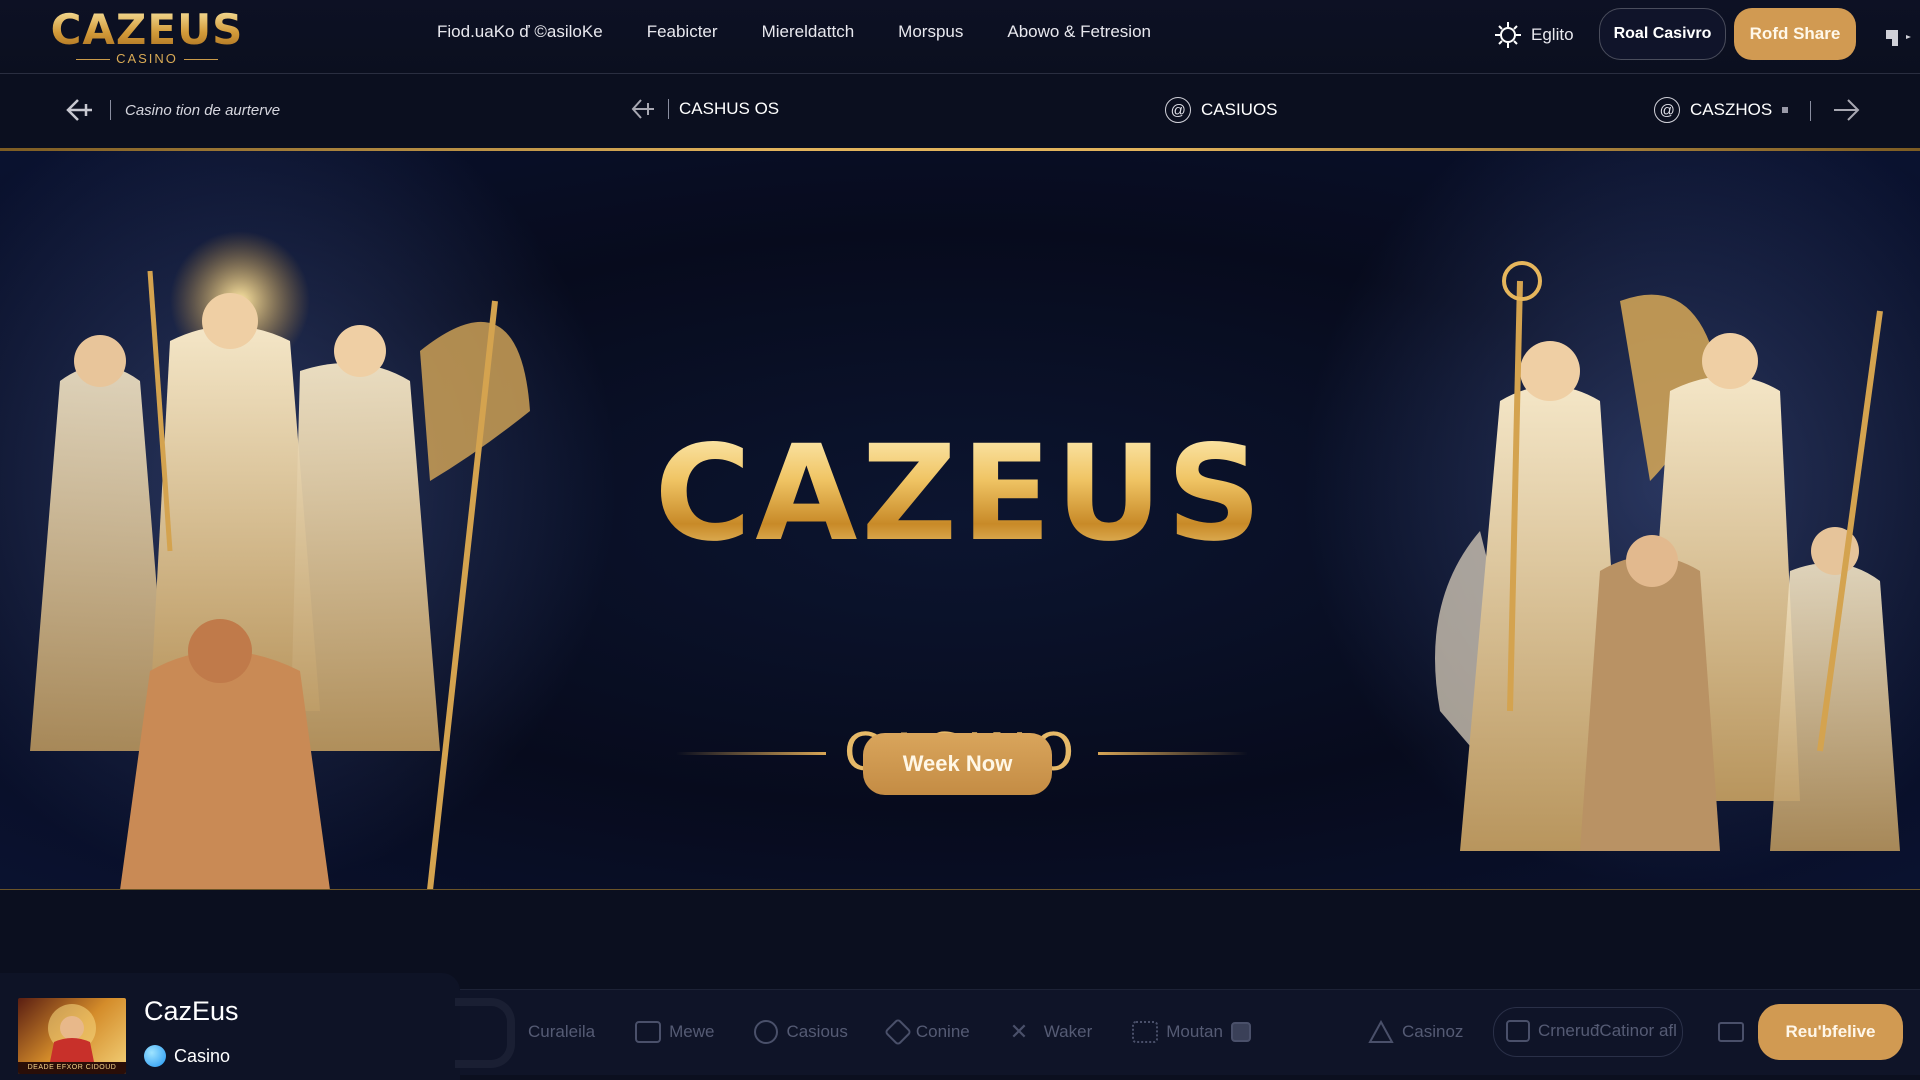  What do you see at coordinates (1381, 1031) in the screenshot?
I see `warning-icon` at bounding box center [1381, 1031].